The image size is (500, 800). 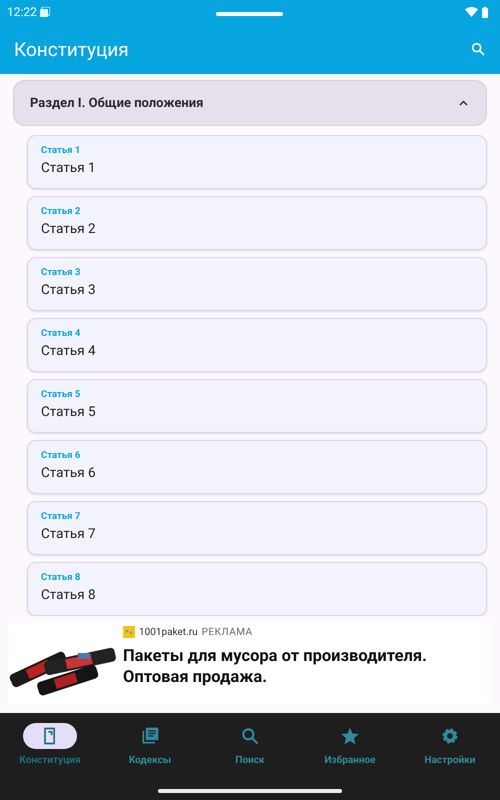 I want to click on article-caption: Статья 6, so click(x=60, y=455).